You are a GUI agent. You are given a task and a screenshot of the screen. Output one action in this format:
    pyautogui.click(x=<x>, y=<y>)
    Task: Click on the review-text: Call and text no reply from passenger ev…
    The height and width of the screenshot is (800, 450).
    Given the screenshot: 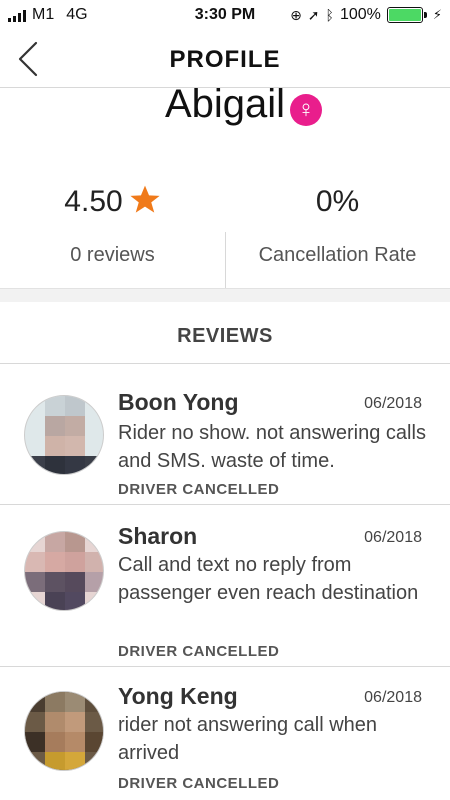 What is the action you would take?
    pyautogui.click(x=268, y=579)
    